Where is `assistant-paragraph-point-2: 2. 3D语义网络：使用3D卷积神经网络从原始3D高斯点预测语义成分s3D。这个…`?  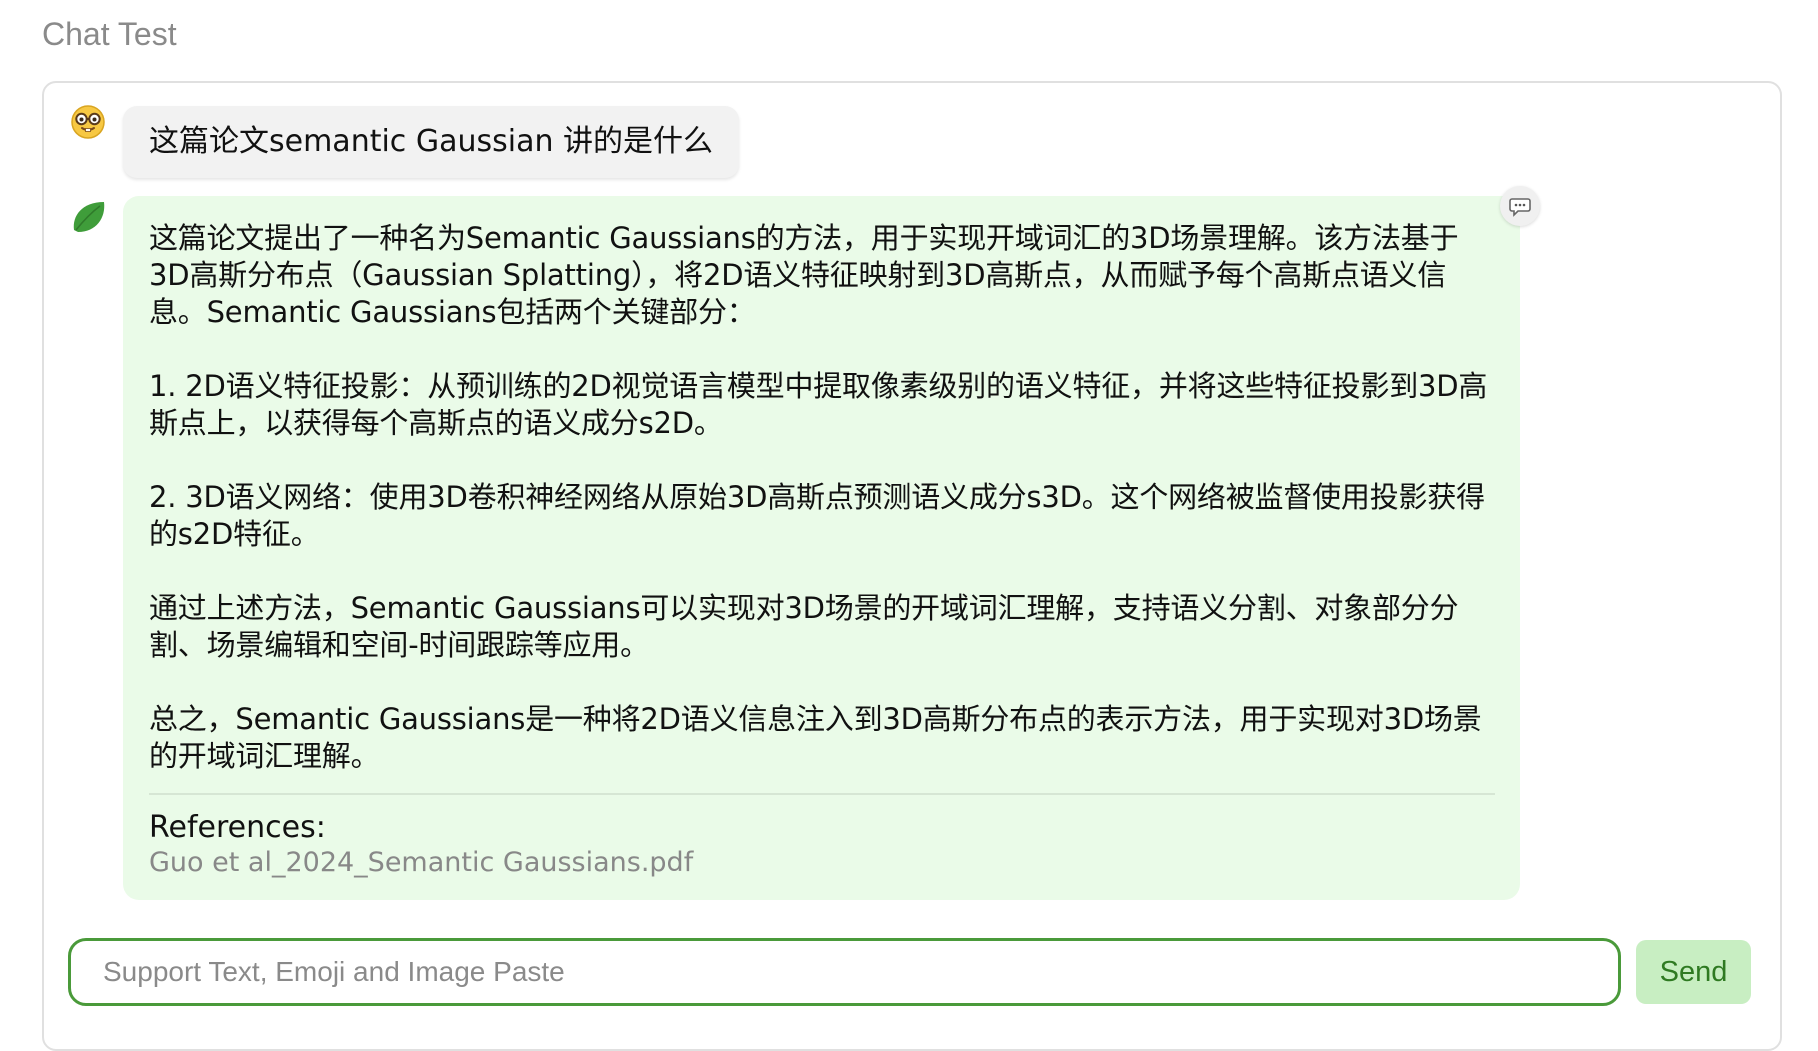
assistant-paragraph-point-2: 2. 3D语义网络：使用3D卷积神经网络从原始3D高斯点预测语义成分s3D。这个… is located at coordinates (817, 515).